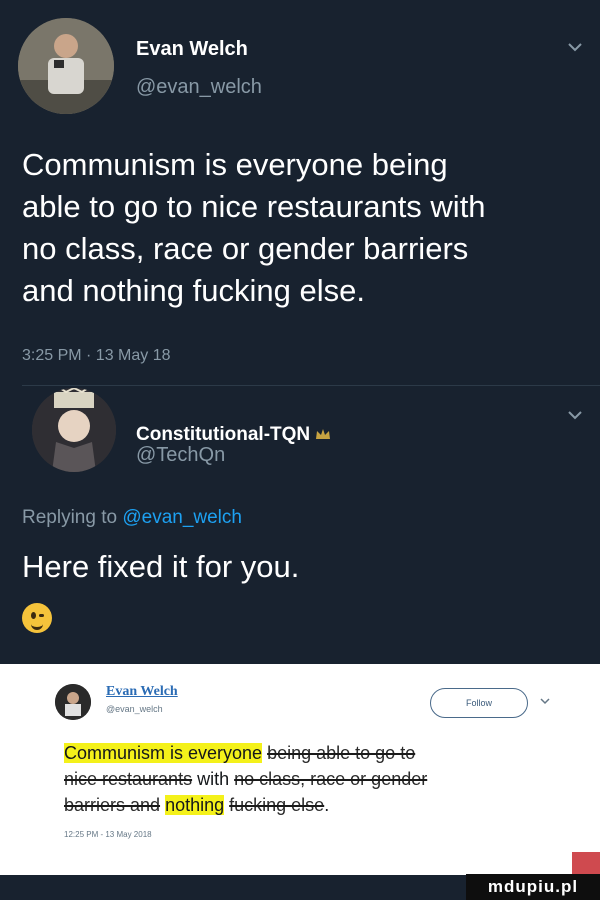 The height and width of the screenshot is (900, 600). What do you see at coordinates (180, 455) in the screenshot?
I see `author-handle: @TechQn` at bounding box center [180, 455].